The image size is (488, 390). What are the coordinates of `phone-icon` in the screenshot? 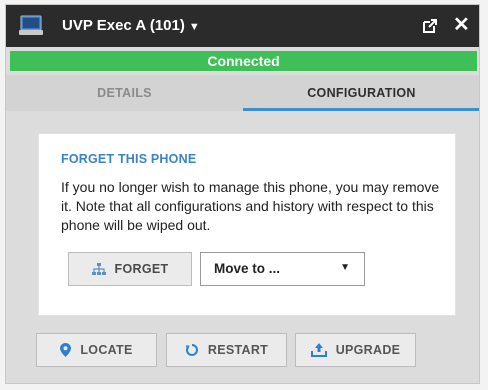 It's located at (31, 26).